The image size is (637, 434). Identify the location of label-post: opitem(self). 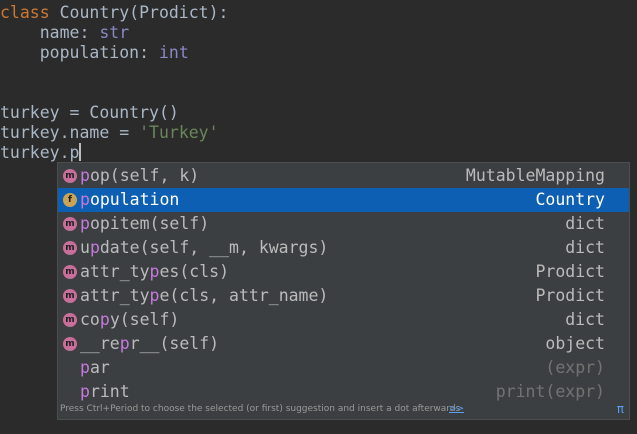
(149, 223).